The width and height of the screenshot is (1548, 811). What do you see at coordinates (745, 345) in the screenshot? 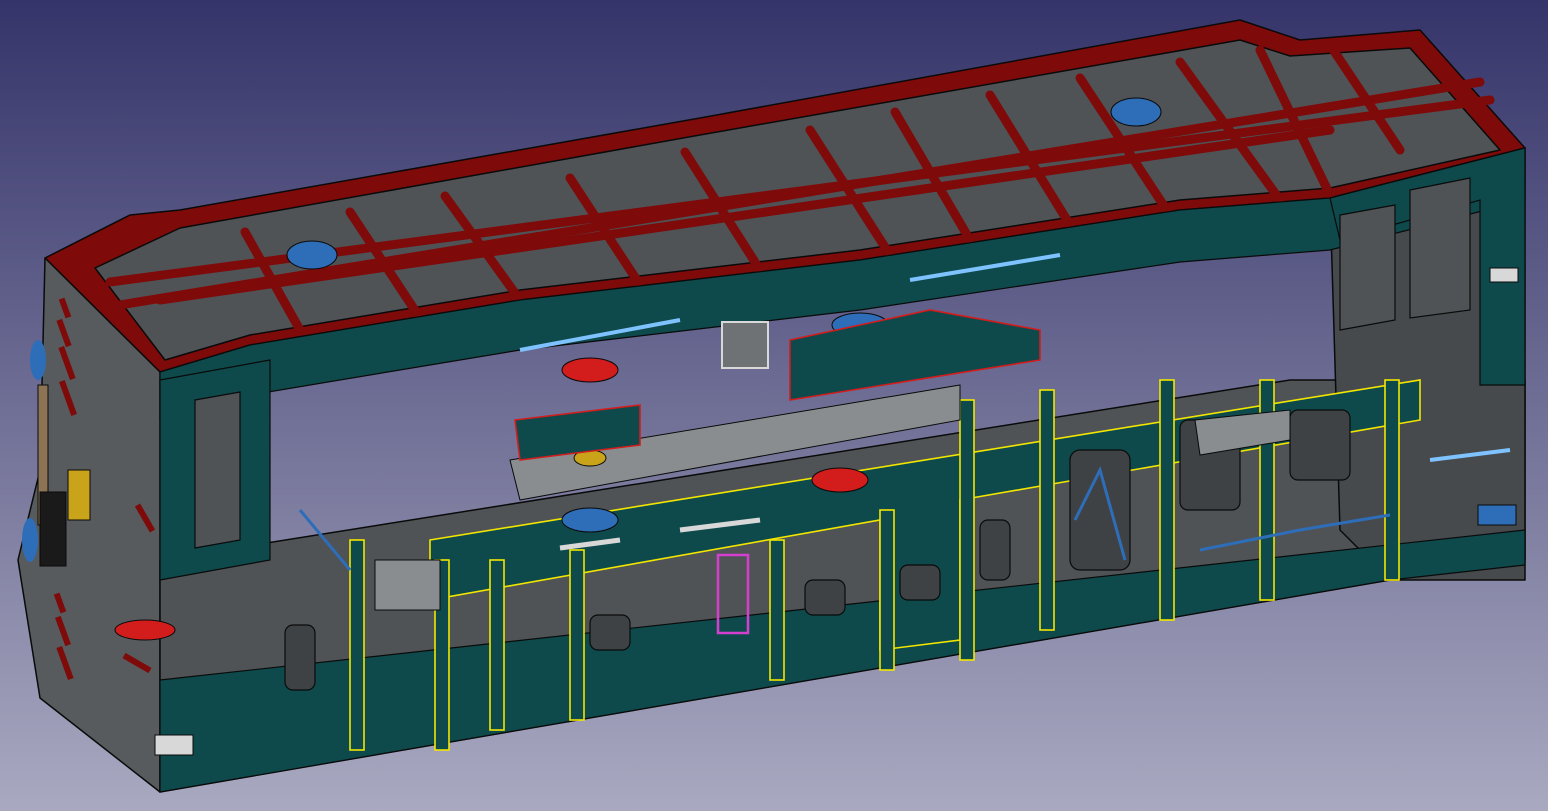
I see `center-plate` at bounding box center [745, 345].